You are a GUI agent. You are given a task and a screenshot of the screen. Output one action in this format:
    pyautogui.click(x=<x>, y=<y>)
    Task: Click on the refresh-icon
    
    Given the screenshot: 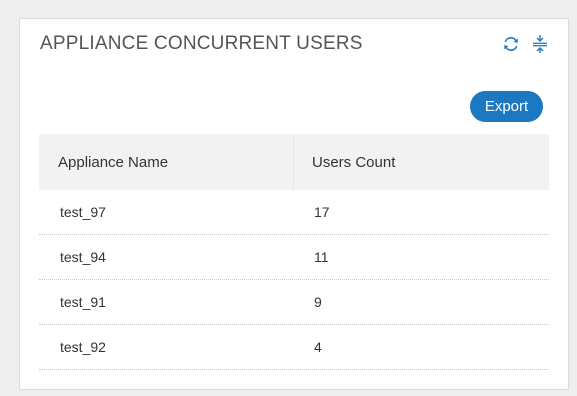 What is the action you would take?
    pyautogui.click(x=511, y=44)
    